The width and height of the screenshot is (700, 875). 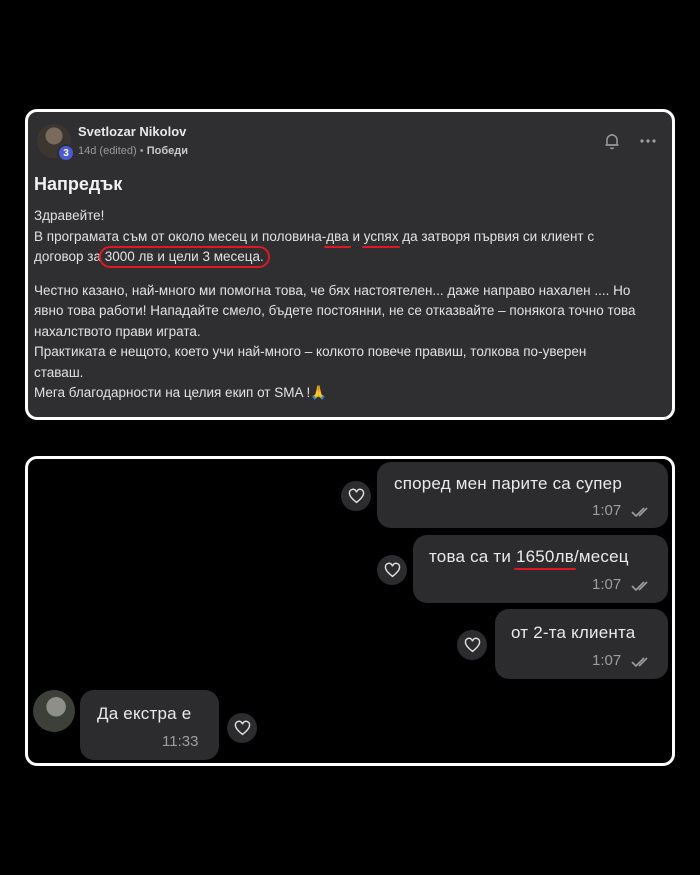 I want to click on sent-message-bubble: от 2-та клиента 1:07, so click(x=581, y=644).